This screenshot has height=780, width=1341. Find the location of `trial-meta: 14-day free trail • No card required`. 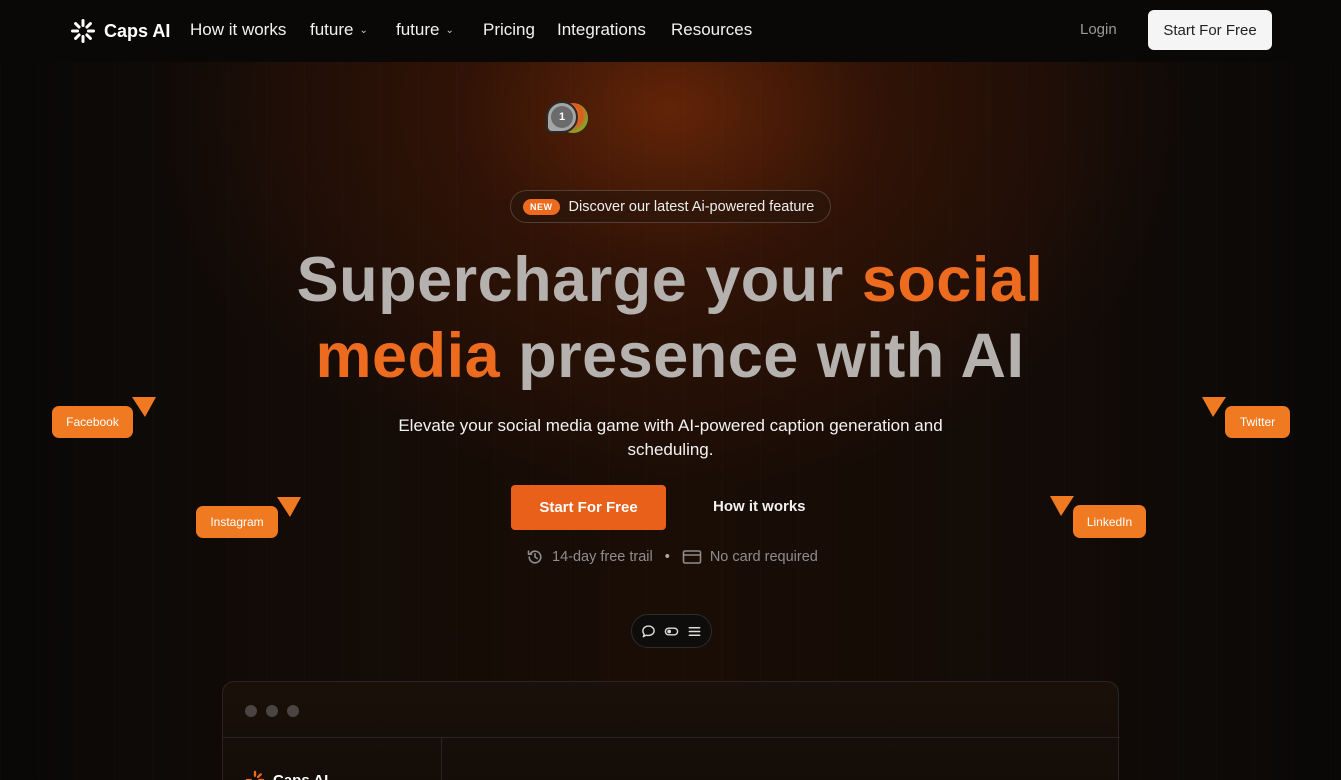

trial-meta: 14-day free trail • No card required is located at coordinates (672, 557).